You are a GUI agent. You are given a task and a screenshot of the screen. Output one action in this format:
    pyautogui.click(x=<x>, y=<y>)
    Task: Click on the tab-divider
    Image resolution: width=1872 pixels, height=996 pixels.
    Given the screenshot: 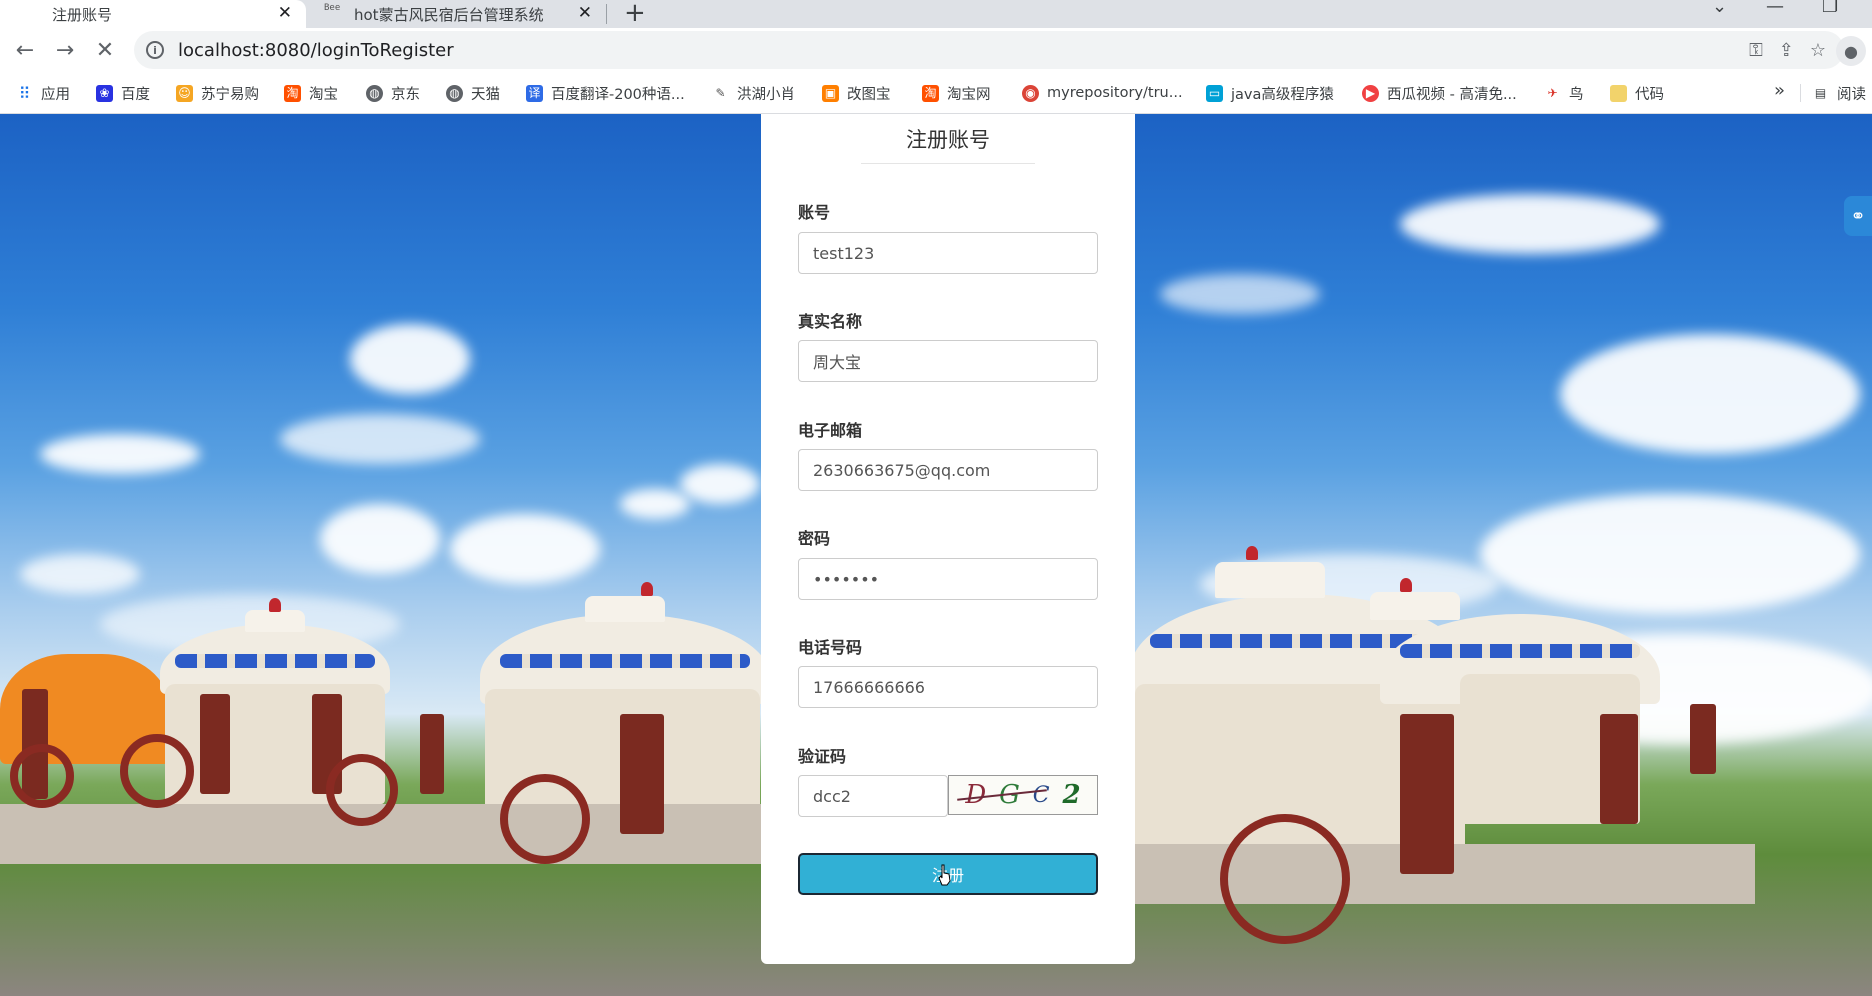 What is the action you would take?
    pyautogui.click(x=606, y=14)
    